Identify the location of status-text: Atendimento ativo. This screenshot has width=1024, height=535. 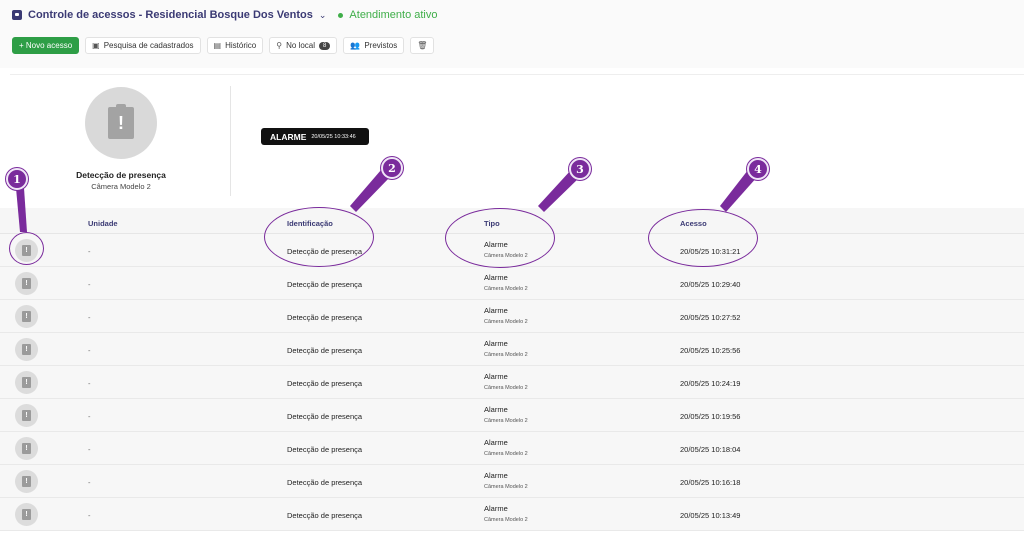
(393, 15).